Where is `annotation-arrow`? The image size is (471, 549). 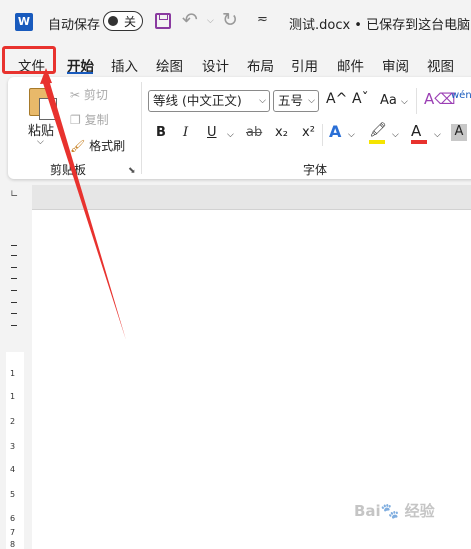
annotation-arrow is located at coordinates (83, 204).